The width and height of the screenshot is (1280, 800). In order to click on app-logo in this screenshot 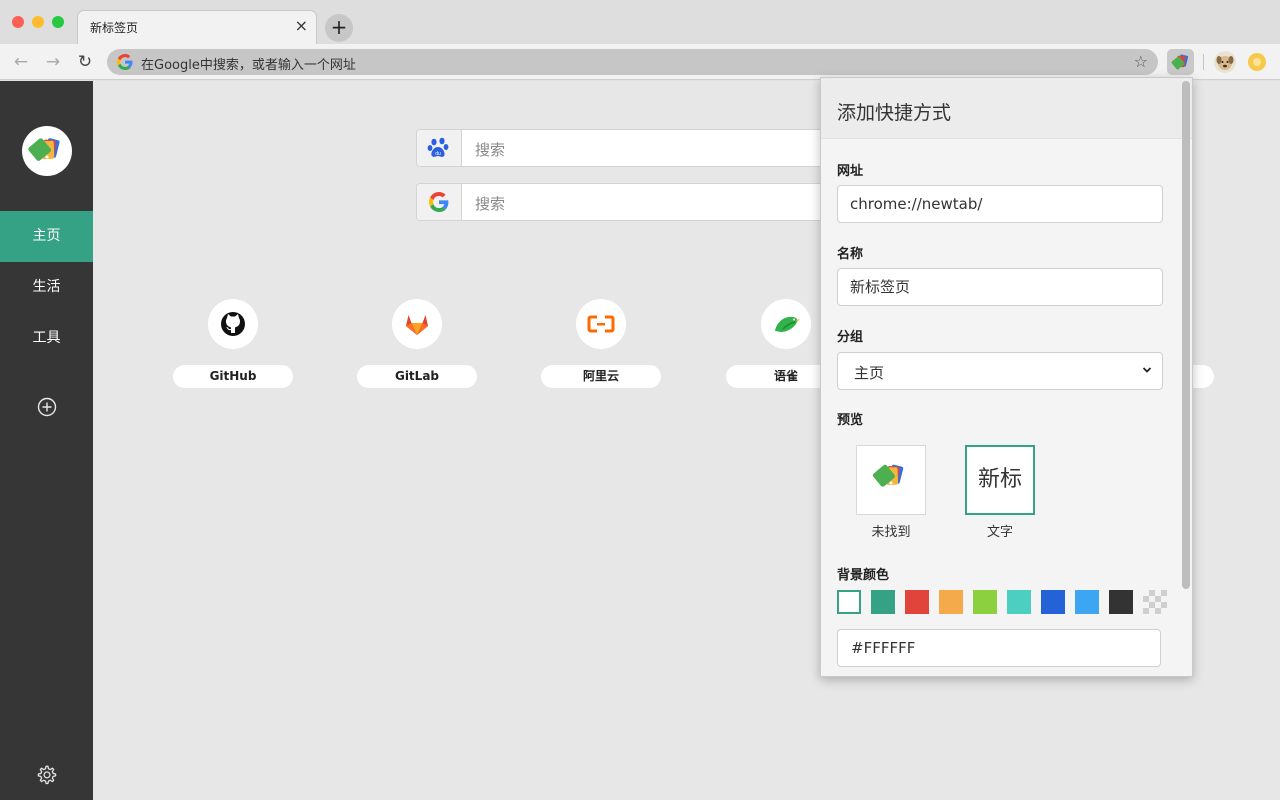, I will do `click(47, 151)`.